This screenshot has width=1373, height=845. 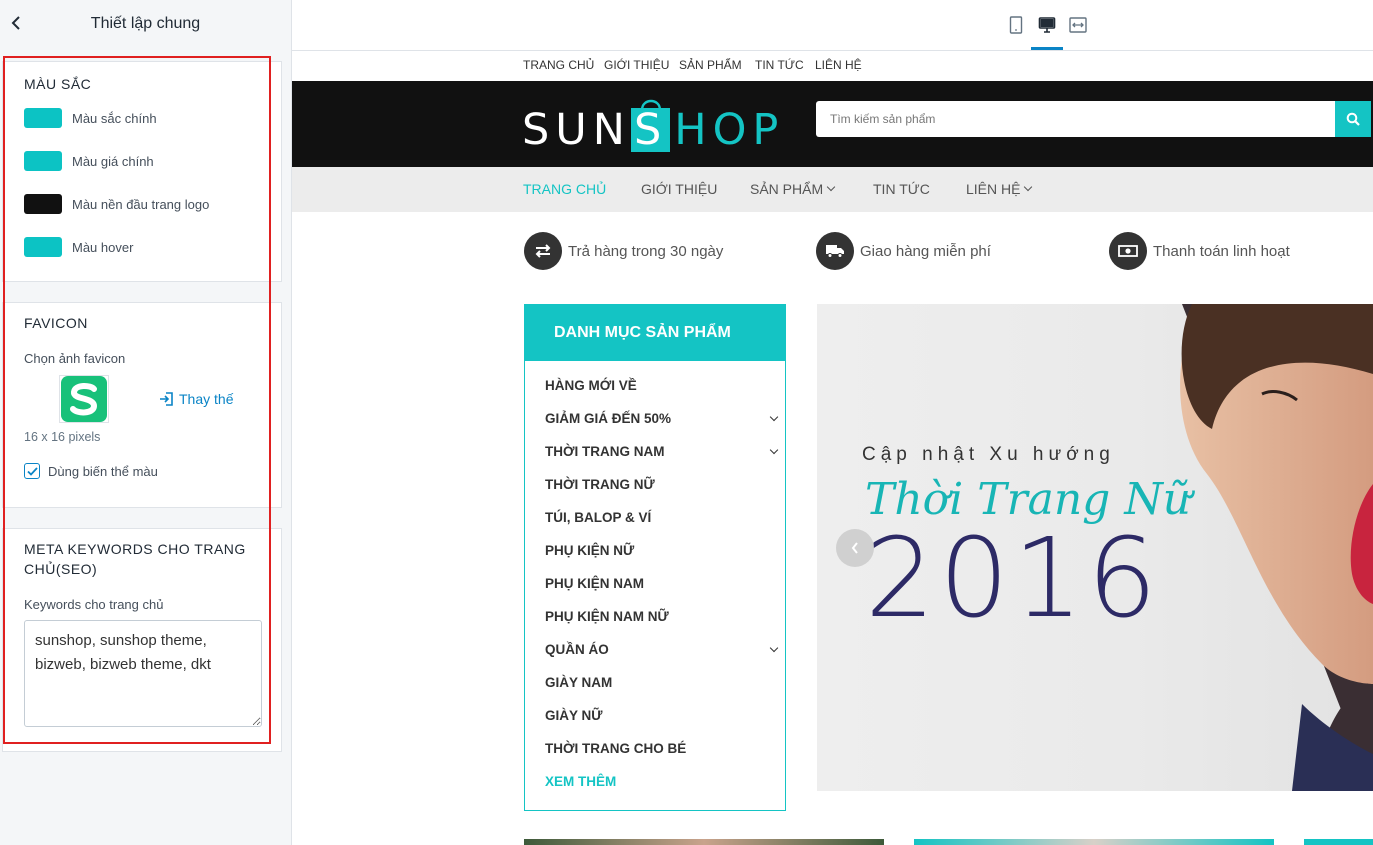 I want to click on category-item: PHỤ KIỆN NAM NỮ, so click(x=662, y=616).